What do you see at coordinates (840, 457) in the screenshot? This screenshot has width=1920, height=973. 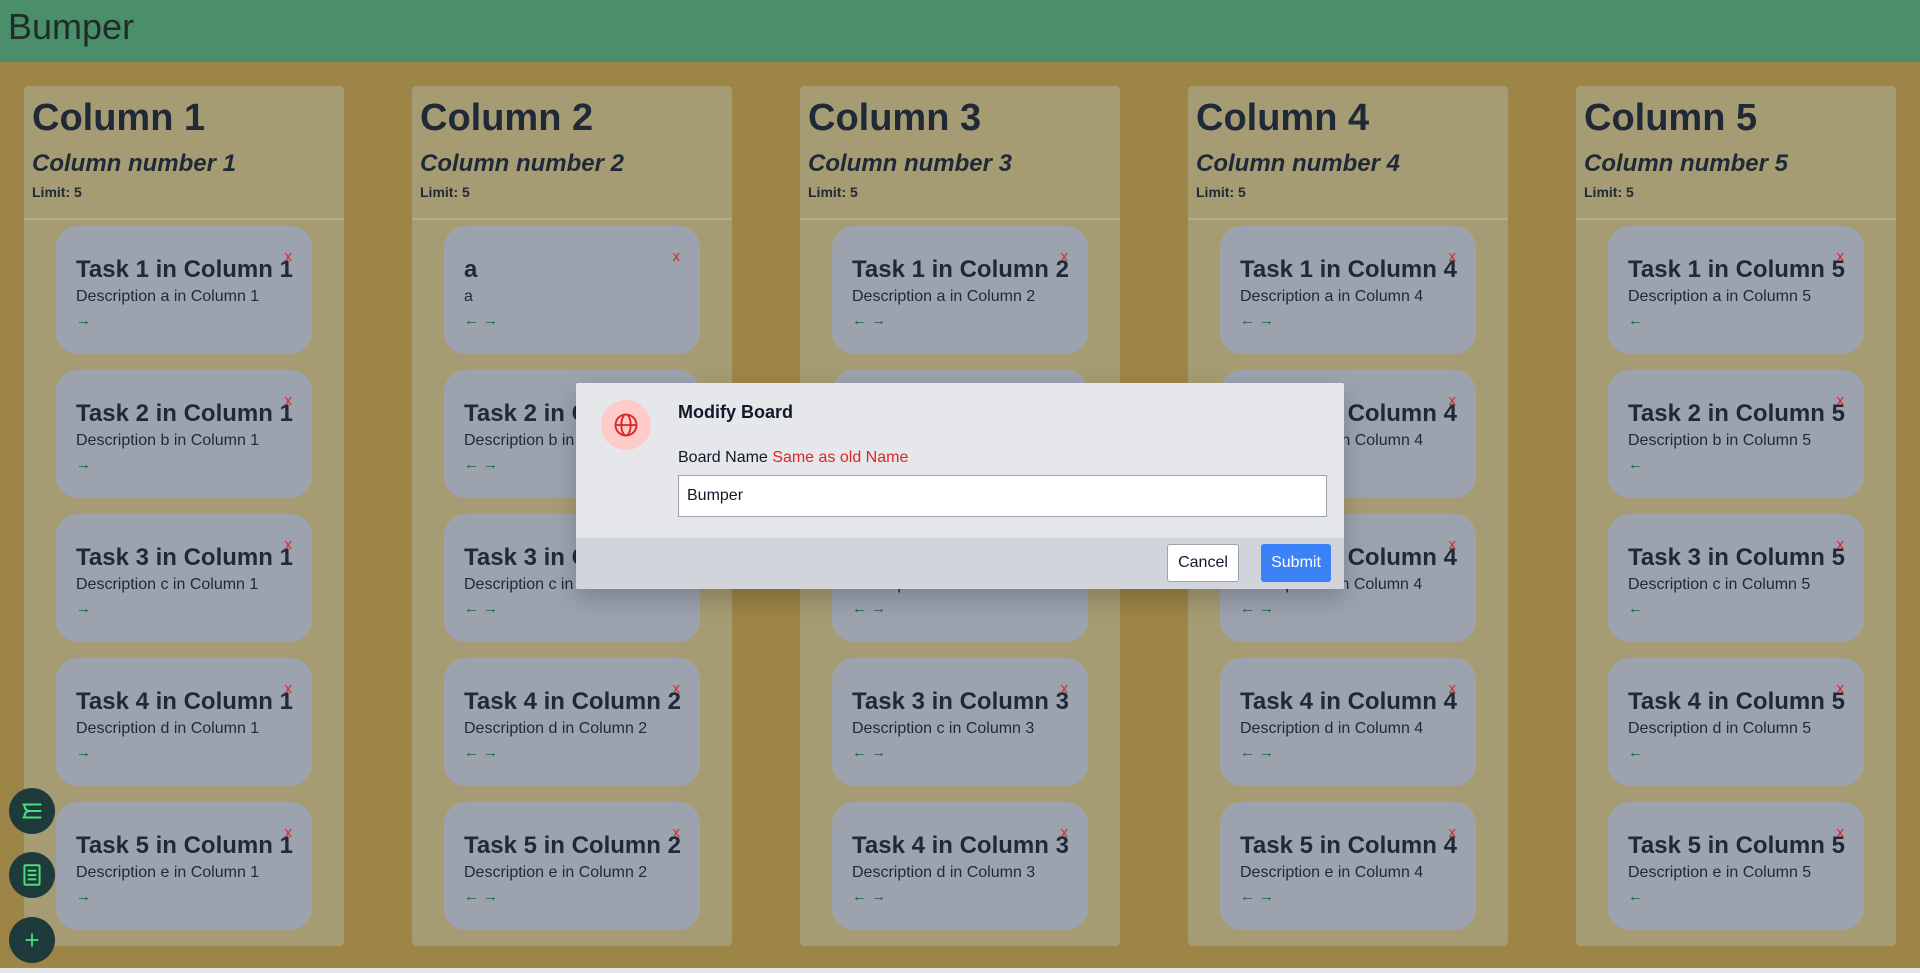 I see `error-message: Same as old Name` at bounding box center [840, 457].